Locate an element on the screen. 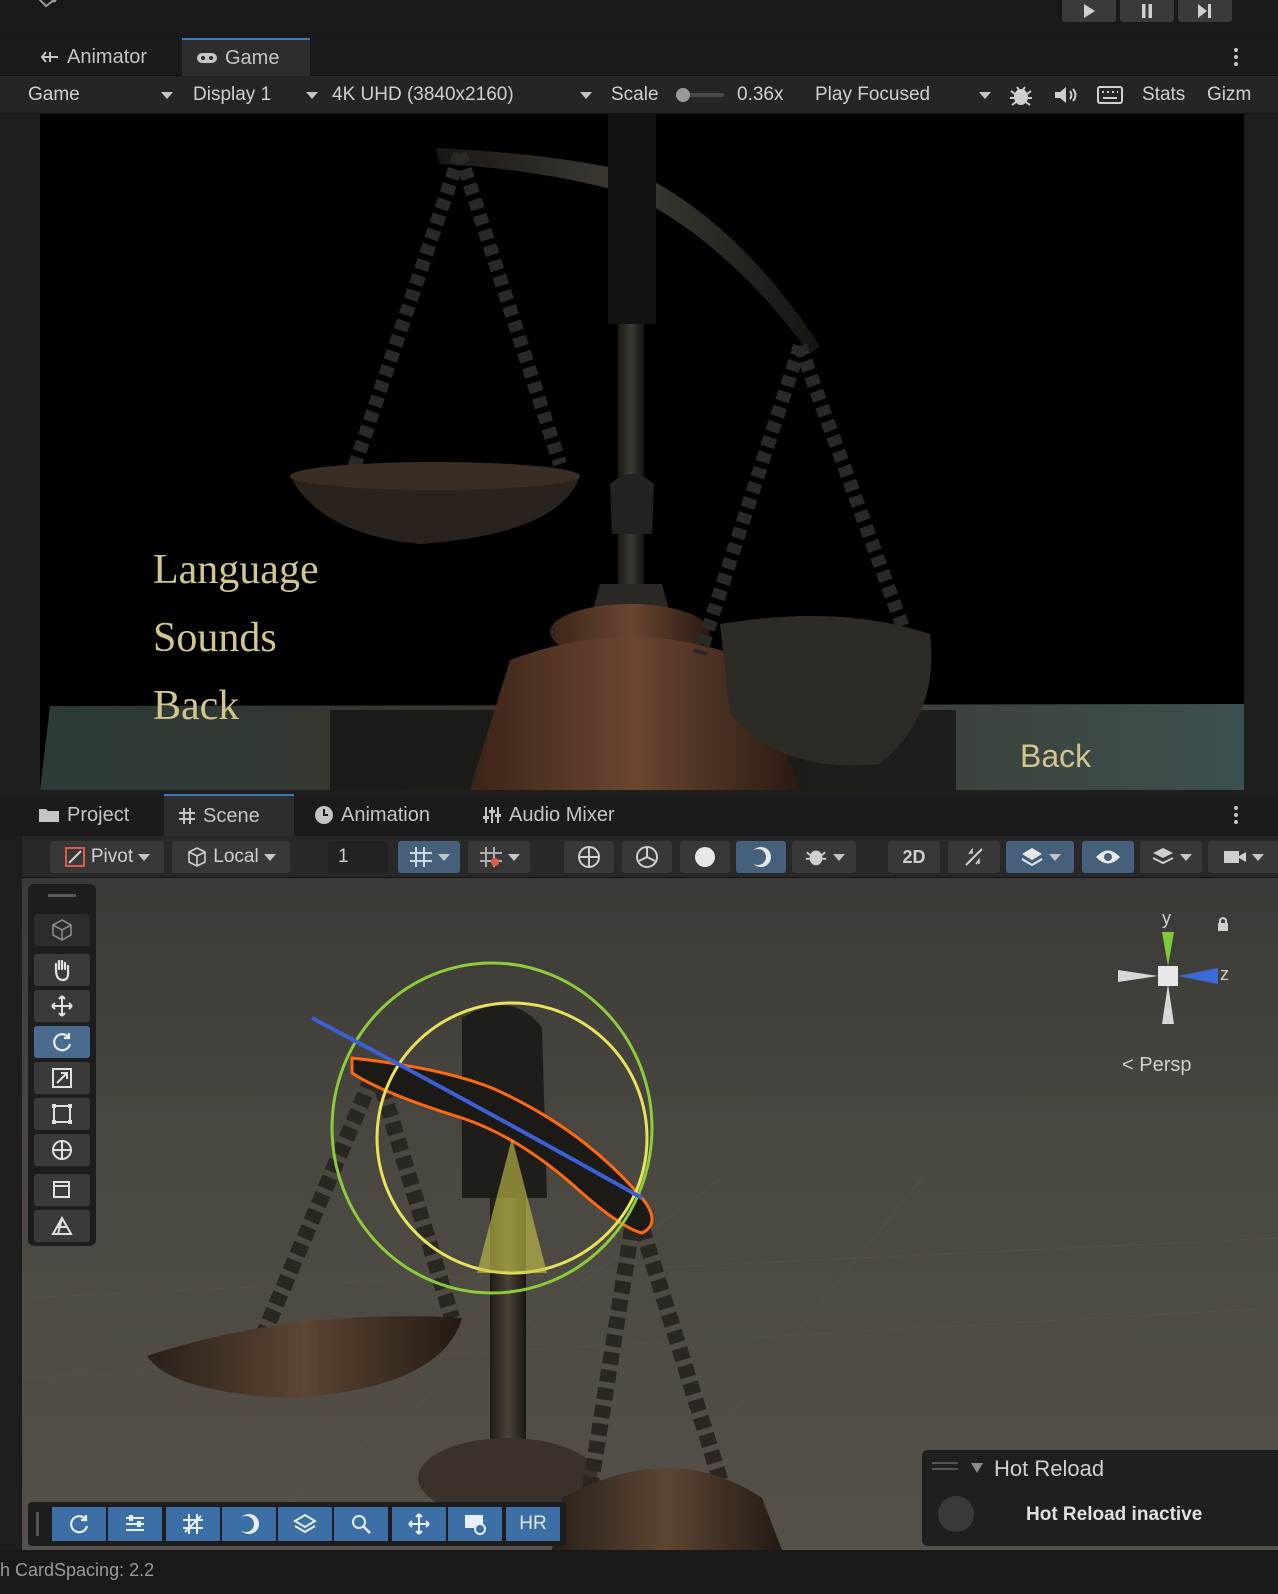 This screenshot has width=1278, height=1594. local-dropdown: Local is located at coordinates (231, 857).